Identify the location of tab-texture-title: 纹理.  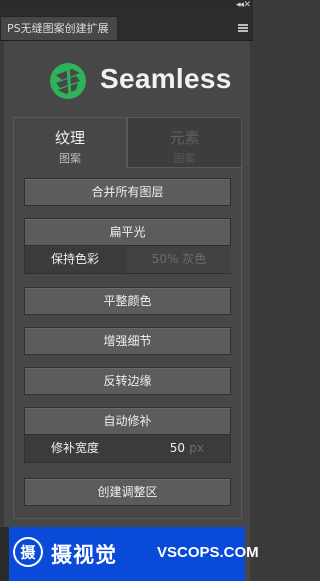
(69, 138).